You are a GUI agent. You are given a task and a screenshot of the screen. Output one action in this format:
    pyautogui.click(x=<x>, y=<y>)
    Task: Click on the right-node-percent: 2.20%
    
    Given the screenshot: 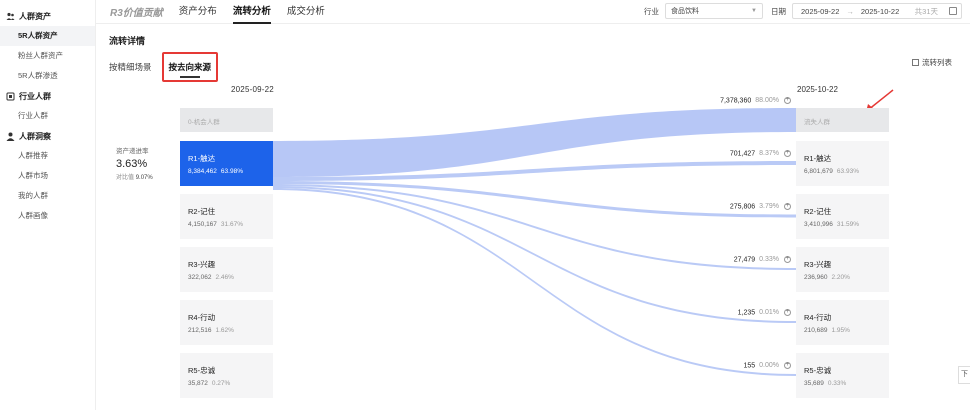 What is the action you would take?
    pyautogui.click(x=840, y=277)
    